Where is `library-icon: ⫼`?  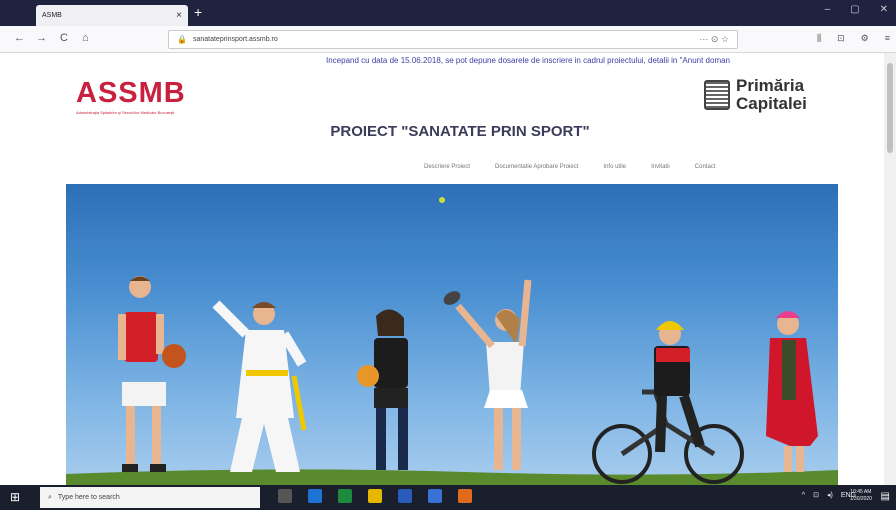
library-icon: ⫼ is located at coordinates (819, 38).